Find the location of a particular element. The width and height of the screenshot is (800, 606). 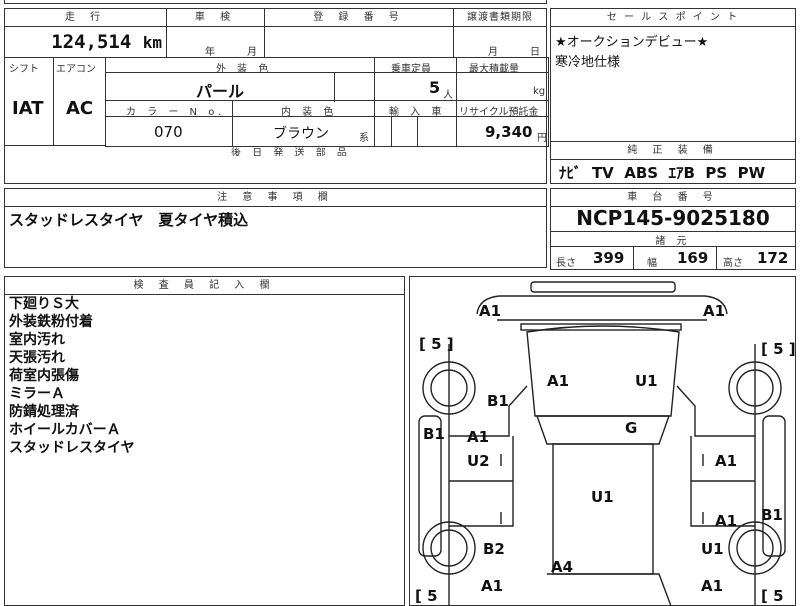

tire-right-rear-label: [ 5 is located at coordinates (772, 596).